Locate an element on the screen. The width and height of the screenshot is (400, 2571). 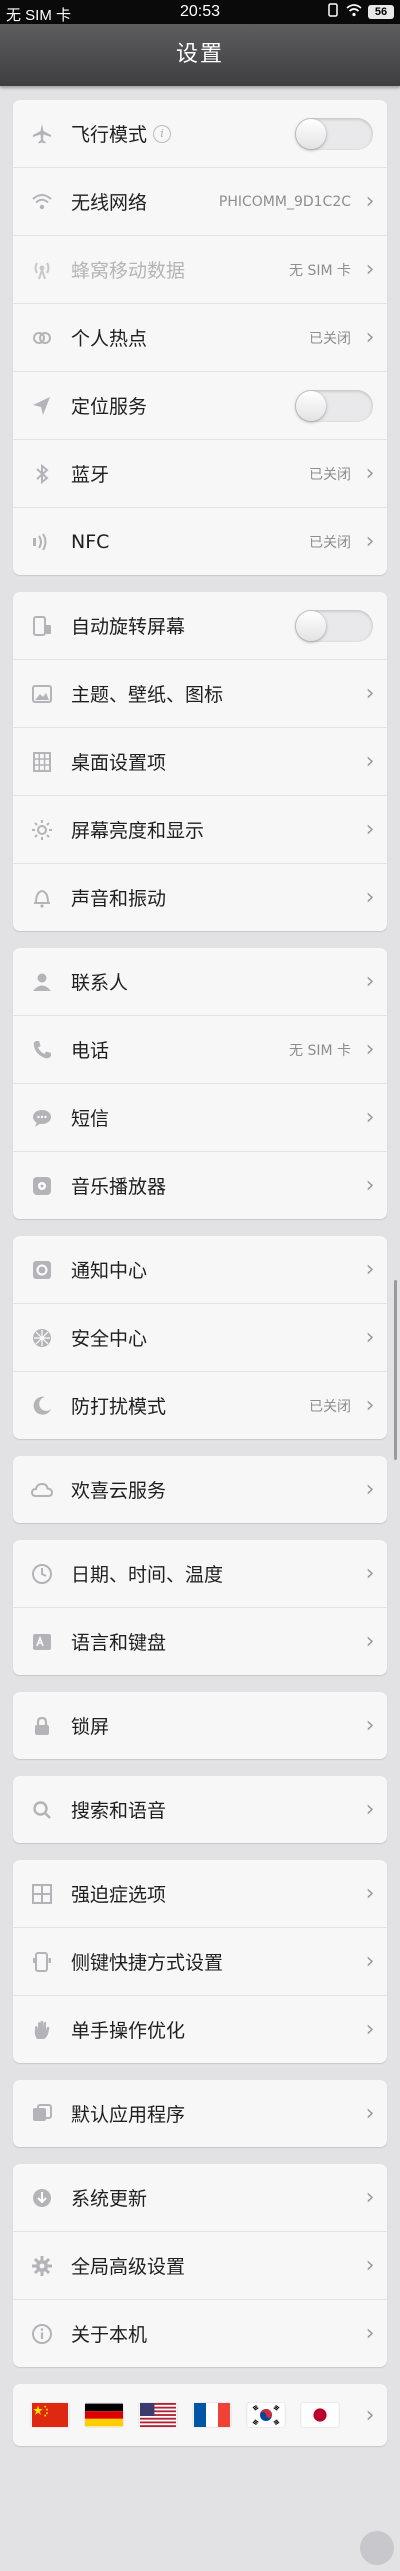
settings-row-8-0: 强迫症选项 › is located at coordinates (200, 1893).